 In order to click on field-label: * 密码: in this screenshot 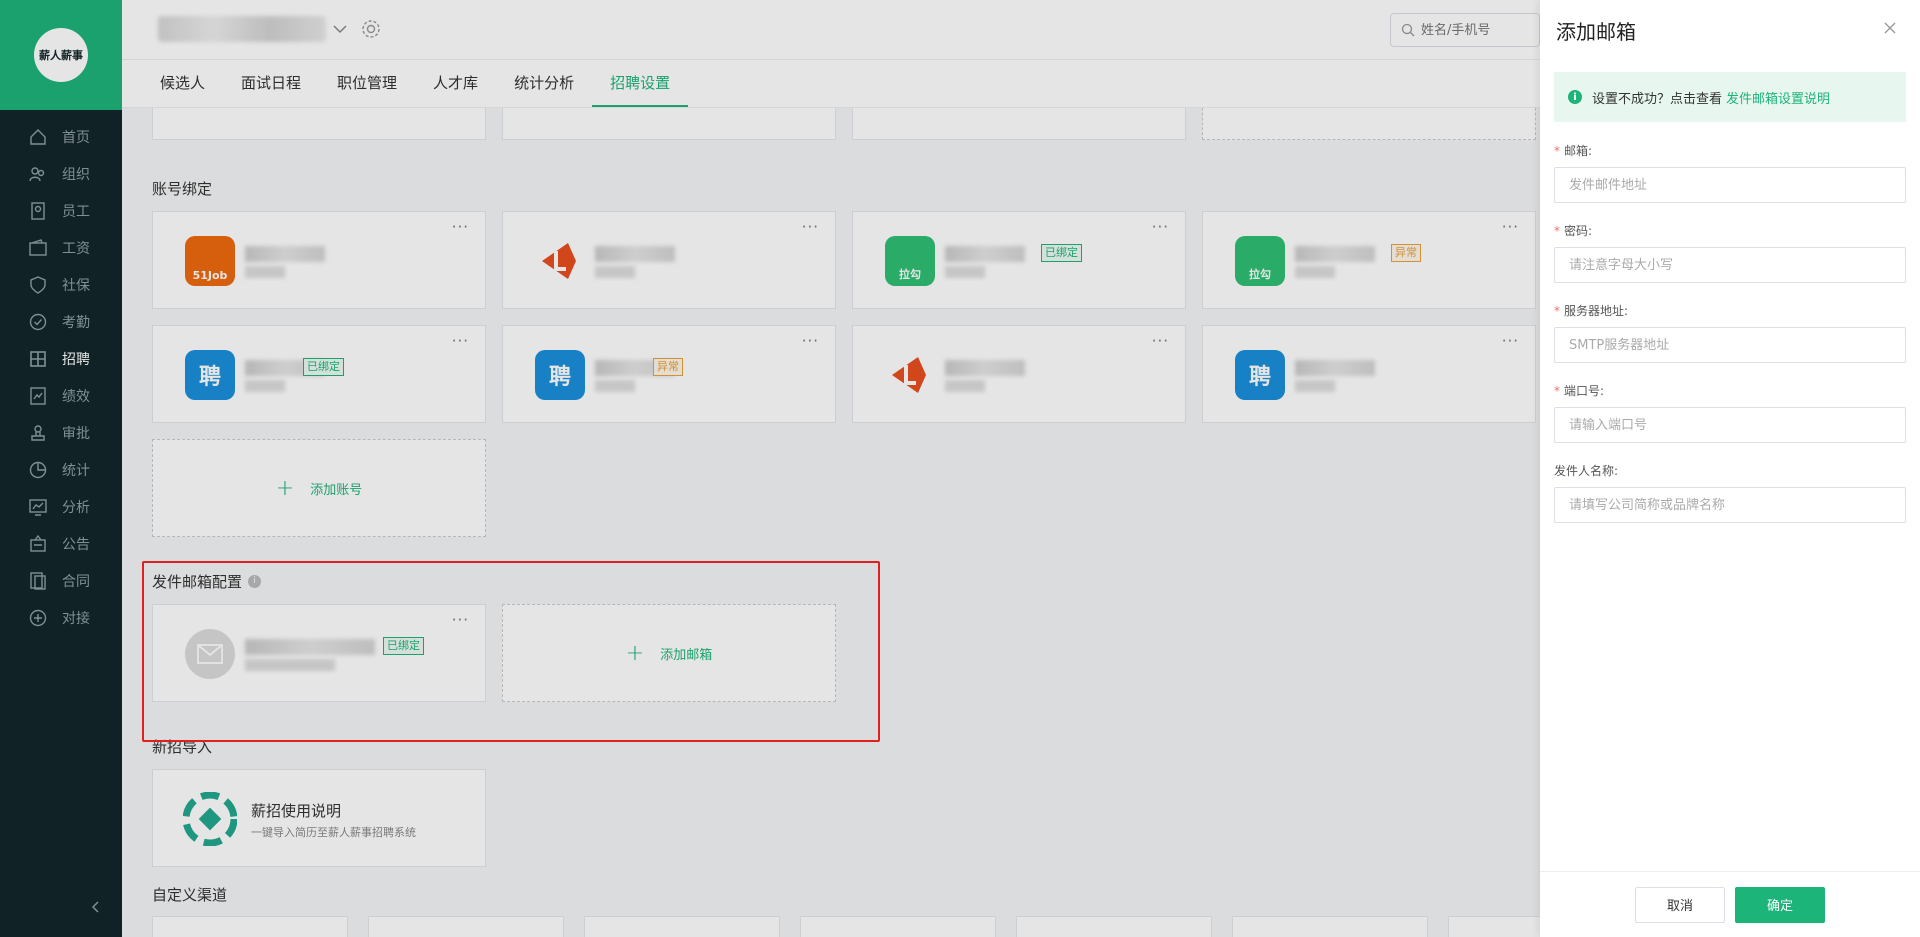, I will do `click(1730, 230)`.